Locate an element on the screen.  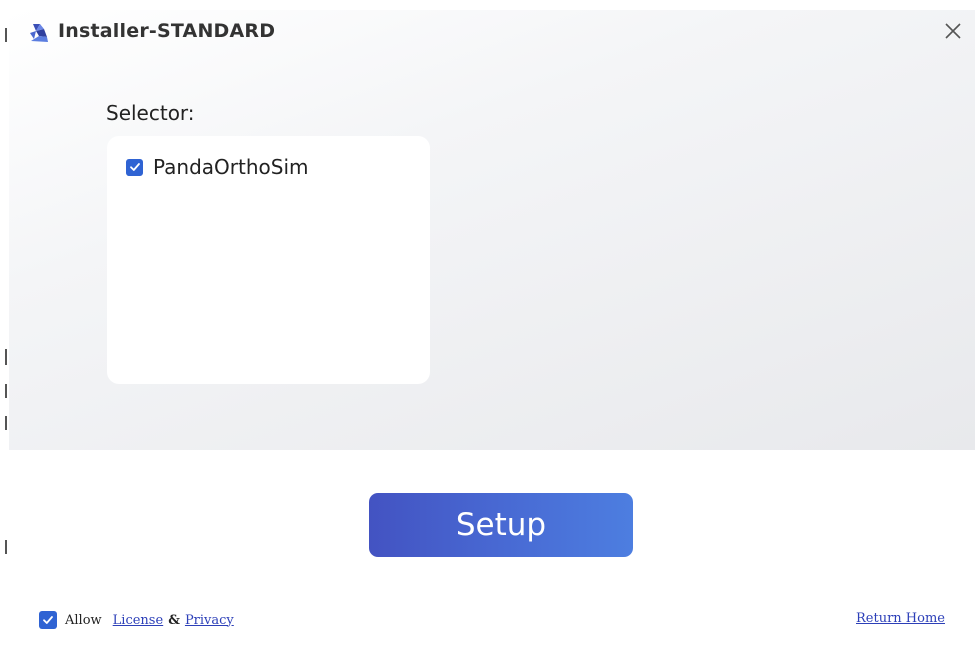
selector-label: Selector: is located at coordinates (150, 113).